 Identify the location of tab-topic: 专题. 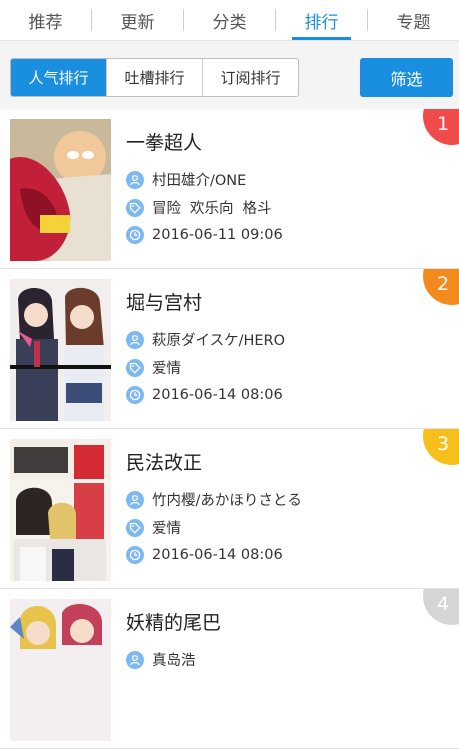
(413, 20).